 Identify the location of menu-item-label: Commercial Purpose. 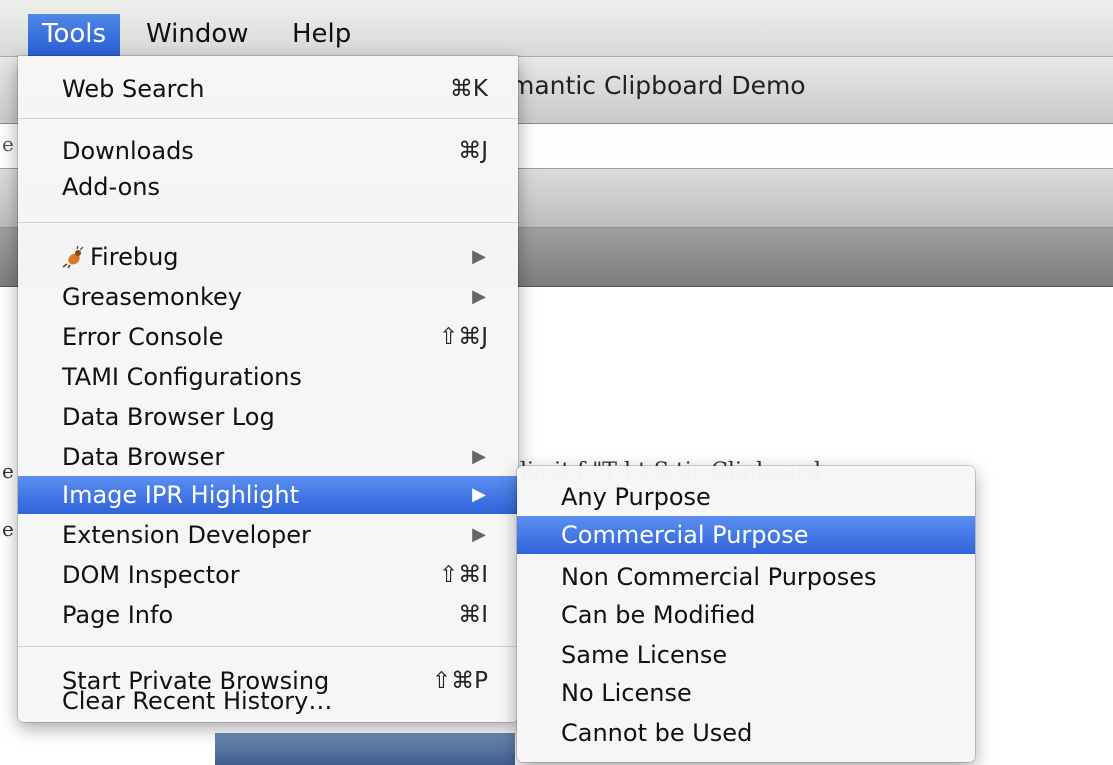
(685, 535).